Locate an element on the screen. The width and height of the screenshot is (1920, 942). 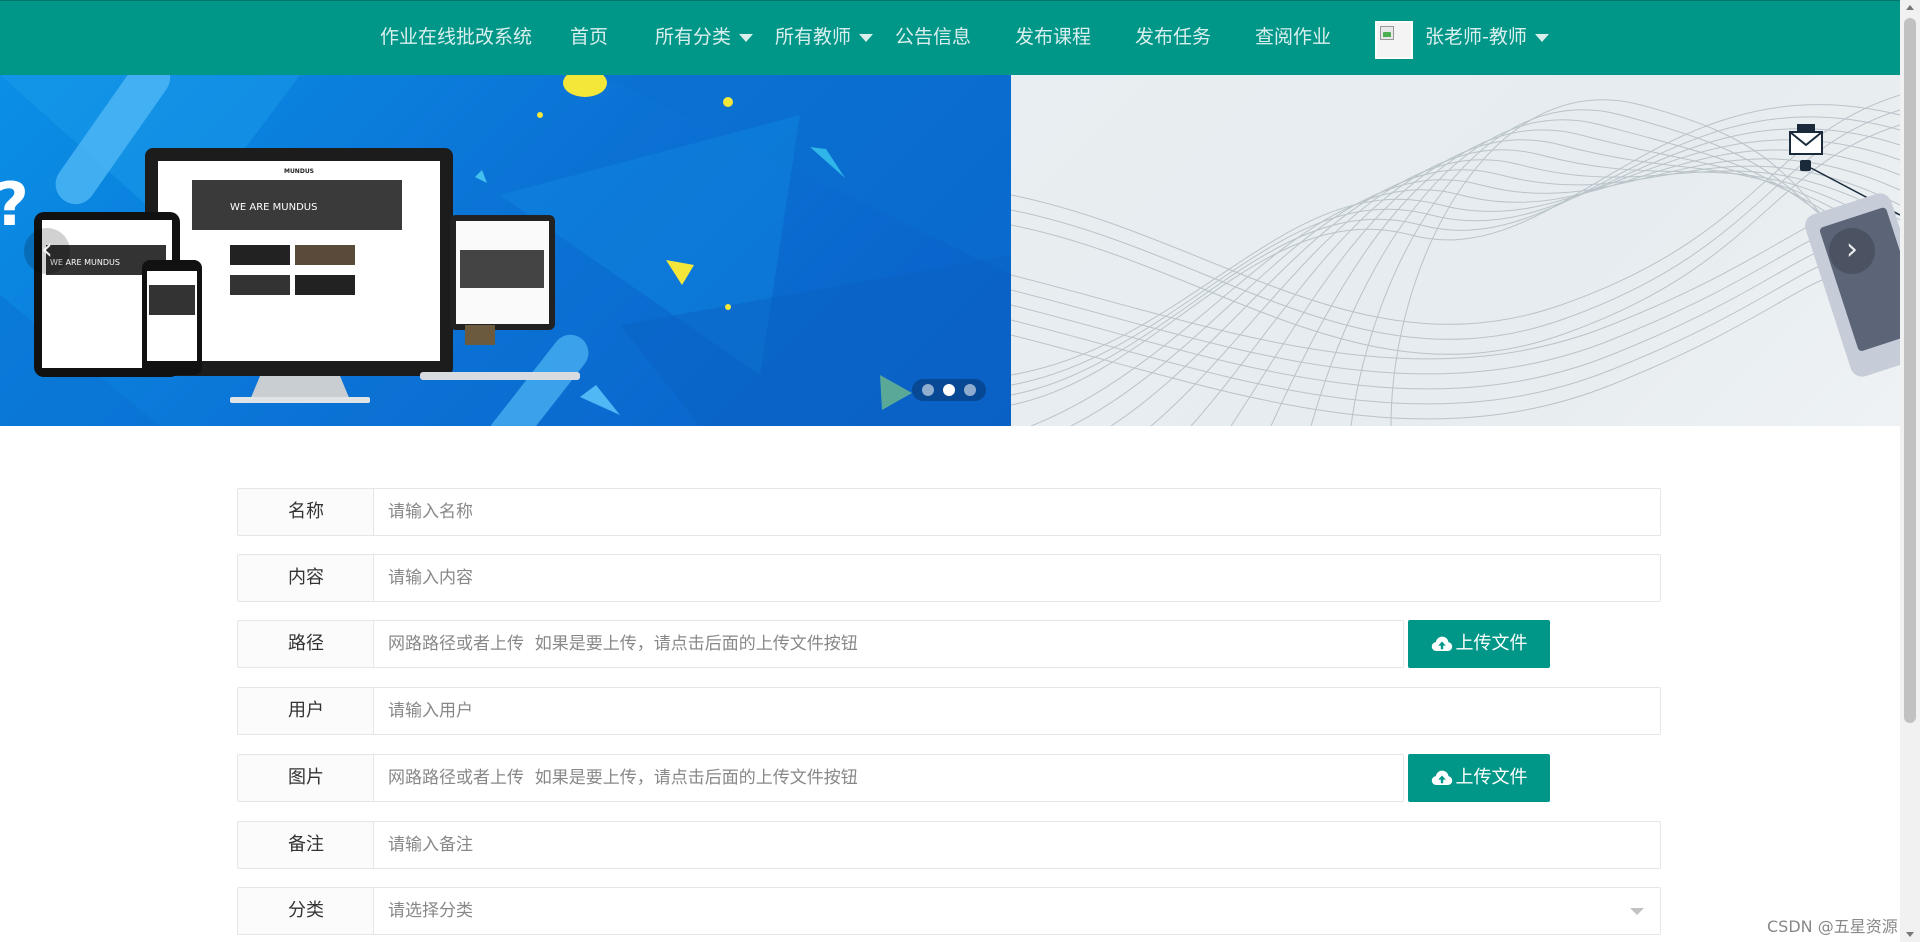
watermark-text: CSDN @五星资源 is located at coordinates (1832, 926).